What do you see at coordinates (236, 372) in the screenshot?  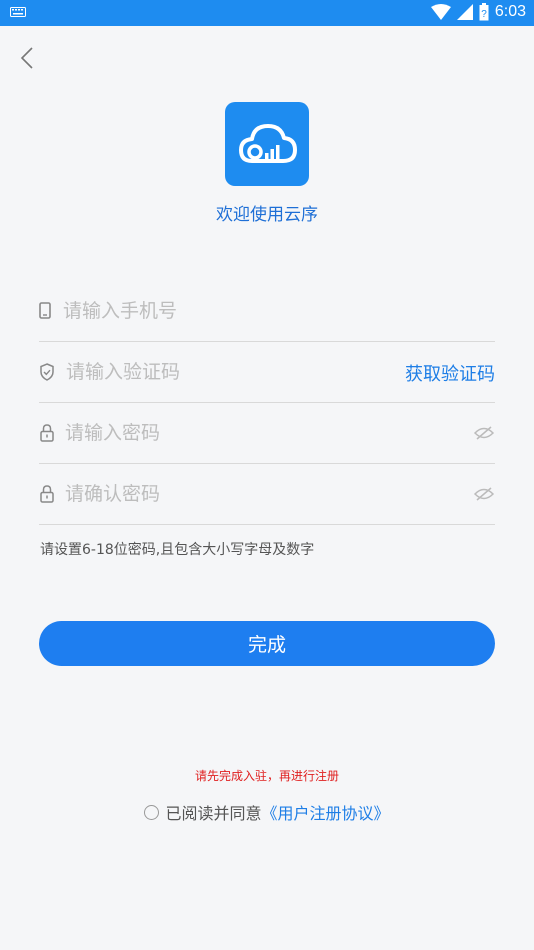 I see `code-input` at bounding box center [236, 372].